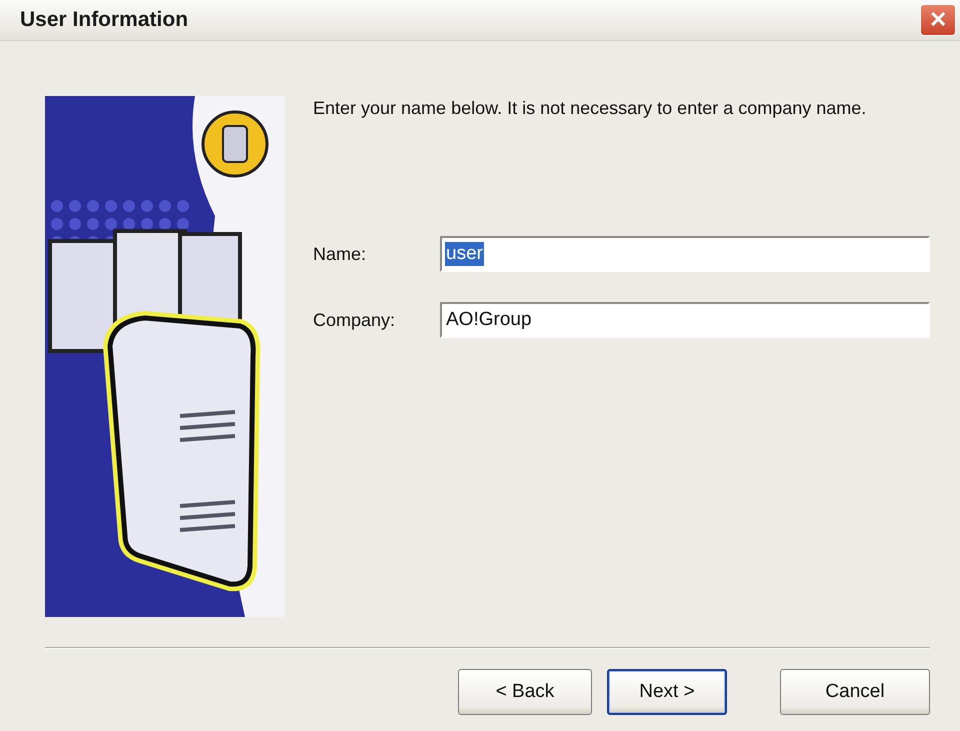  Describe the element at coordinates (855, 692) in the screenshot. I see `dialog-button: Cancel` at that location.